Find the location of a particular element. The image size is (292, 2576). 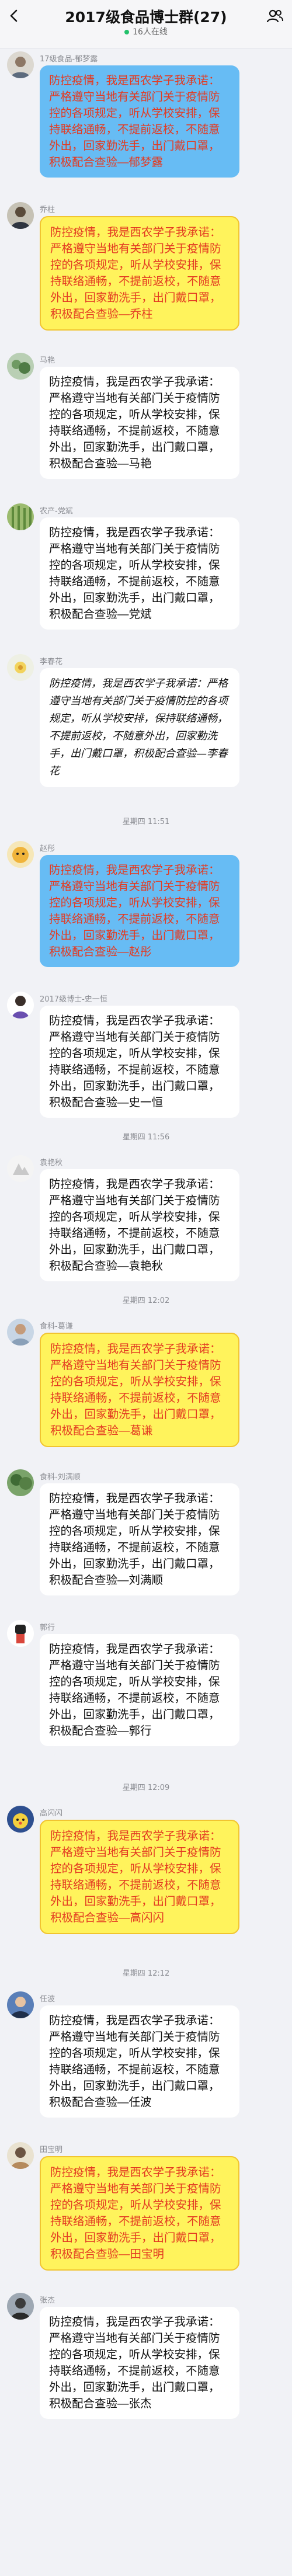

sender-name: 郭行 is located at coordinates (47, 1628).